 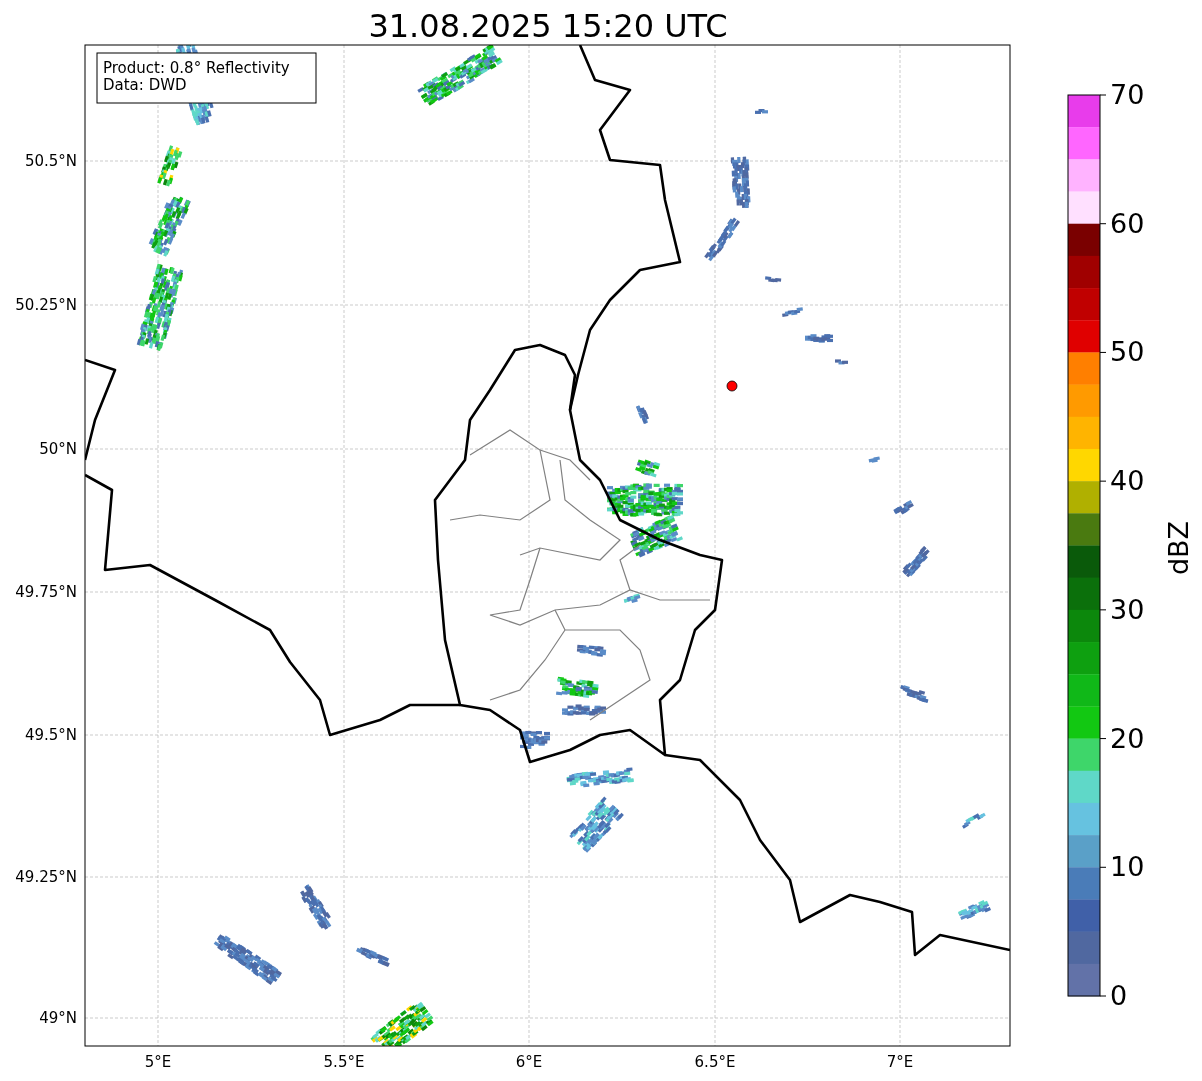 What do you see at coordinates (548, 26) in the screenshot?
I see `chart-title: 31.08.2025 15:20 UTC` at bounding box center [548, 26].